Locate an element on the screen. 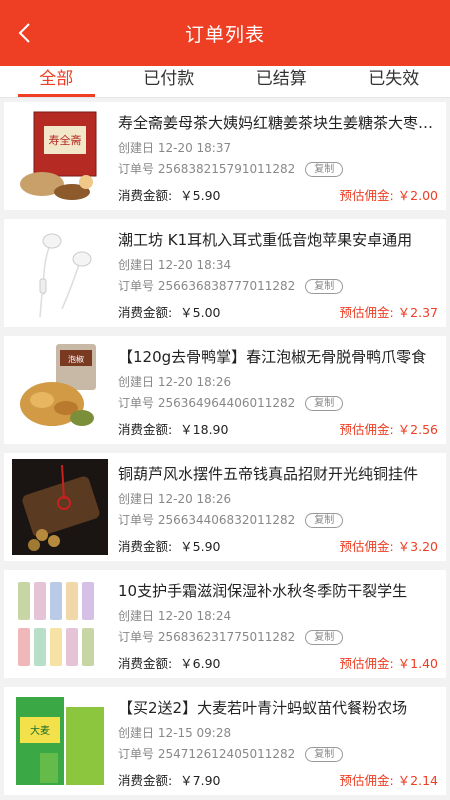  order-number: 256836231775011282 is located at coordinates (226, 637).